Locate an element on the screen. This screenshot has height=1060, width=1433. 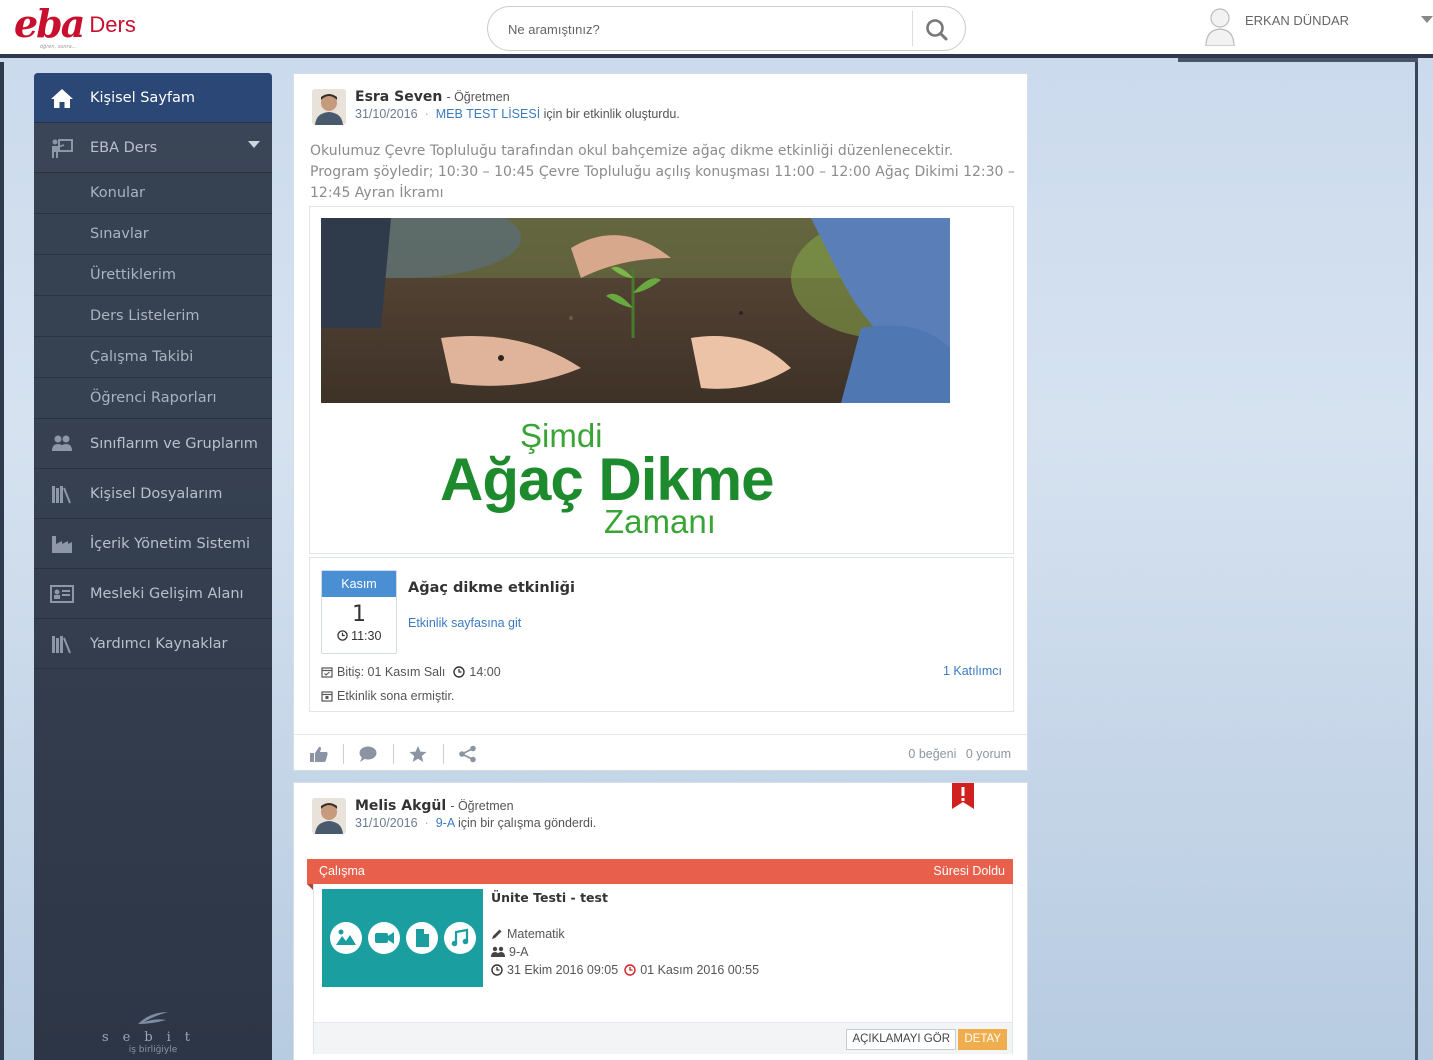
event-status-line: Etkinlik sona ermiştir. is located at coordinates (387, 696).